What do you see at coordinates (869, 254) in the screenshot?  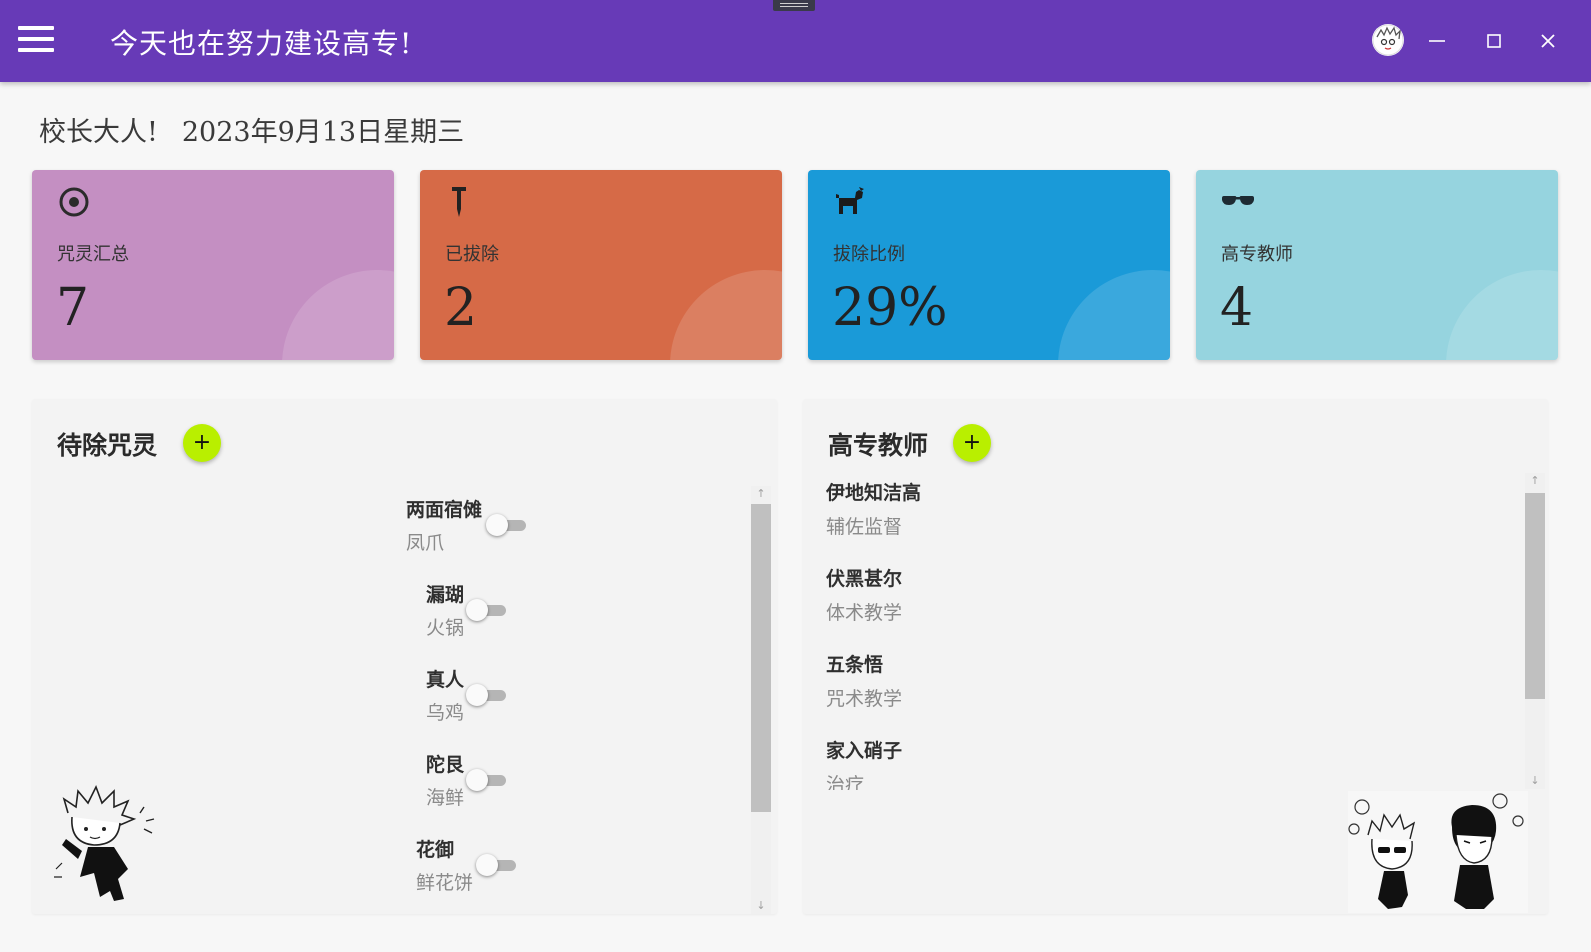 I see `stat-label: 拔除比例` at bounding box center [869, 254].